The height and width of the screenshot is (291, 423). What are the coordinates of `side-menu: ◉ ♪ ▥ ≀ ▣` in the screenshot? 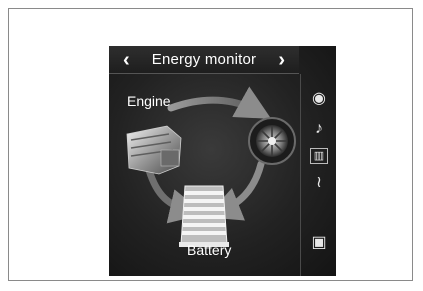 It's located at (318, 175).